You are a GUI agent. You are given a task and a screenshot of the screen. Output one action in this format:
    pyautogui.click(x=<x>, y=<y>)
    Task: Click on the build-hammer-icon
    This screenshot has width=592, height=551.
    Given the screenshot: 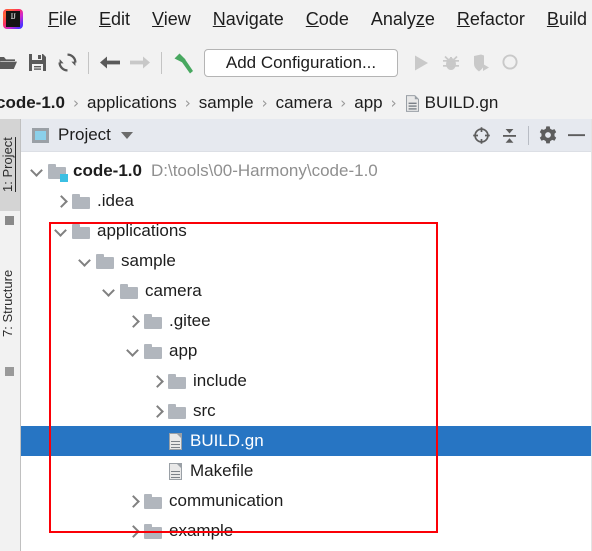 What is the action you would take?
    pyautogui.click(x=183, y=63)
    